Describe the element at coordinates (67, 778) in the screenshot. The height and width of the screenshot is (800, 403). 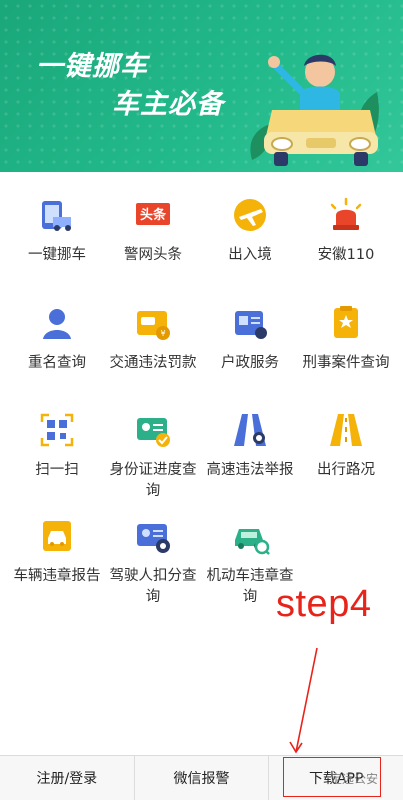
I see `register-login-tab: 注册/登录` at that location.